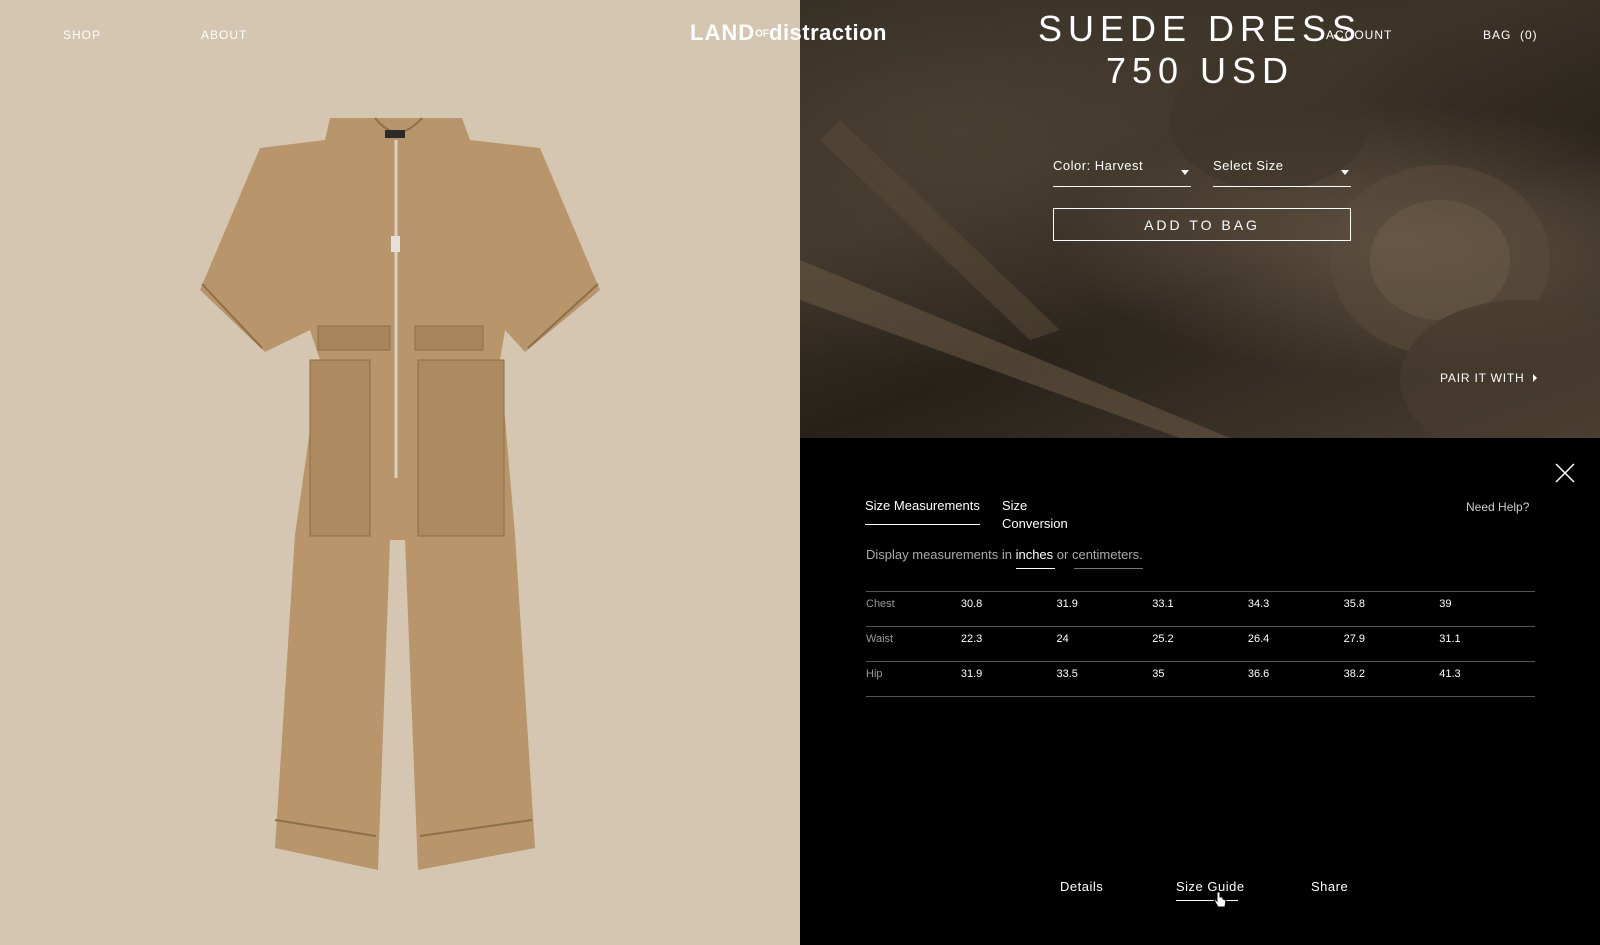 The image size is (1600, 945). Describe the element at coordinates (1062, 639) in the screenshot. I see `table-cell: 24` at that location.